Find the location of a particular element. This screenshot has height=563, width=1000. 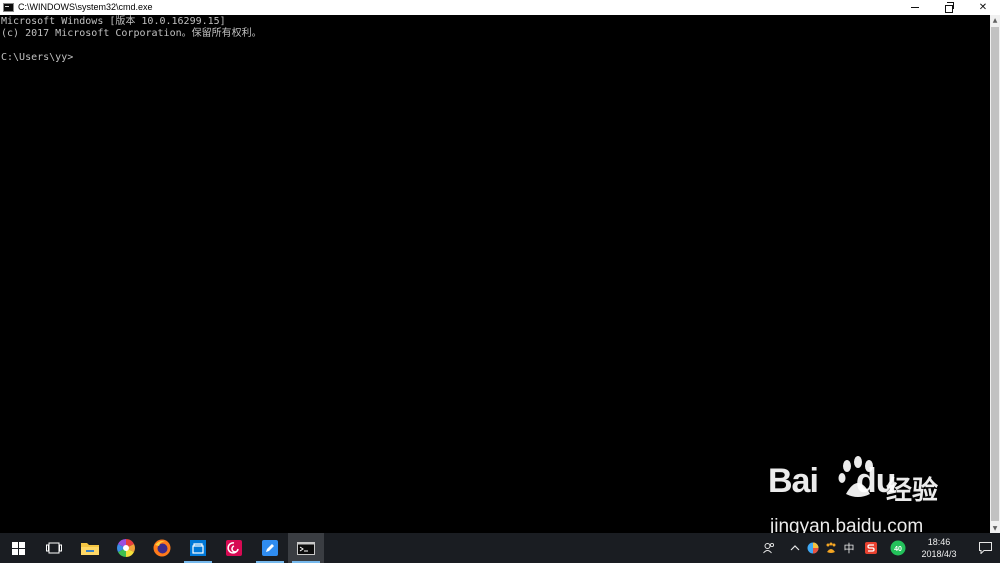

paw-tray-icon is located at coordinates (831, 547).